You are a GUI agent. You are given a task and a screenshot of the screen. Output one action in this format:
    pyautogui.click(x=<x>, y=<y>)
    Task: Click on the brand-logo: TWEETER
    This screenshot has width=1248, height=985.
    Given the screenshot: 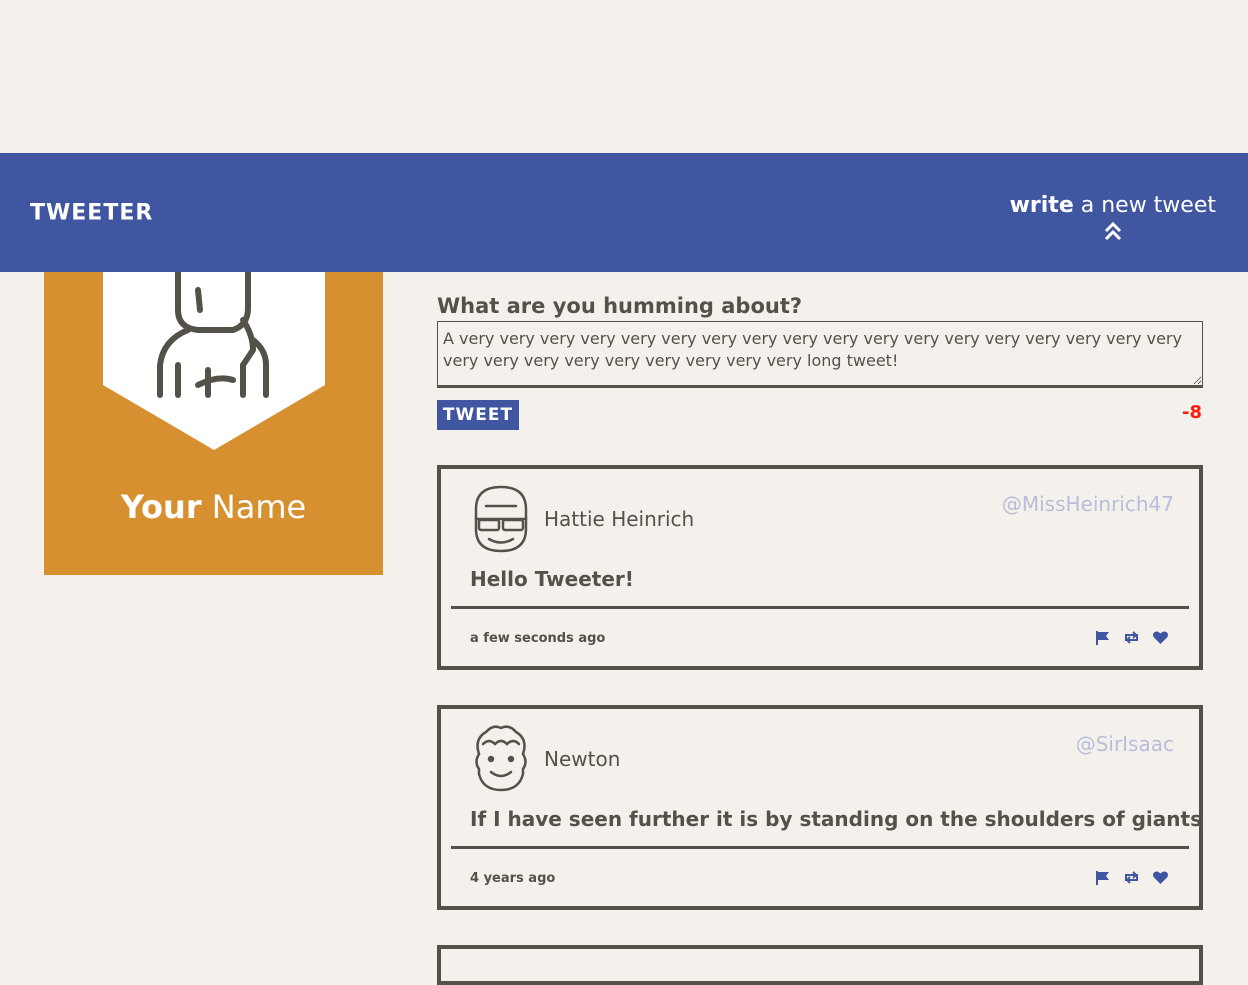 What is the action you would take?
    pyautogui.click(x=91, y=213)
    